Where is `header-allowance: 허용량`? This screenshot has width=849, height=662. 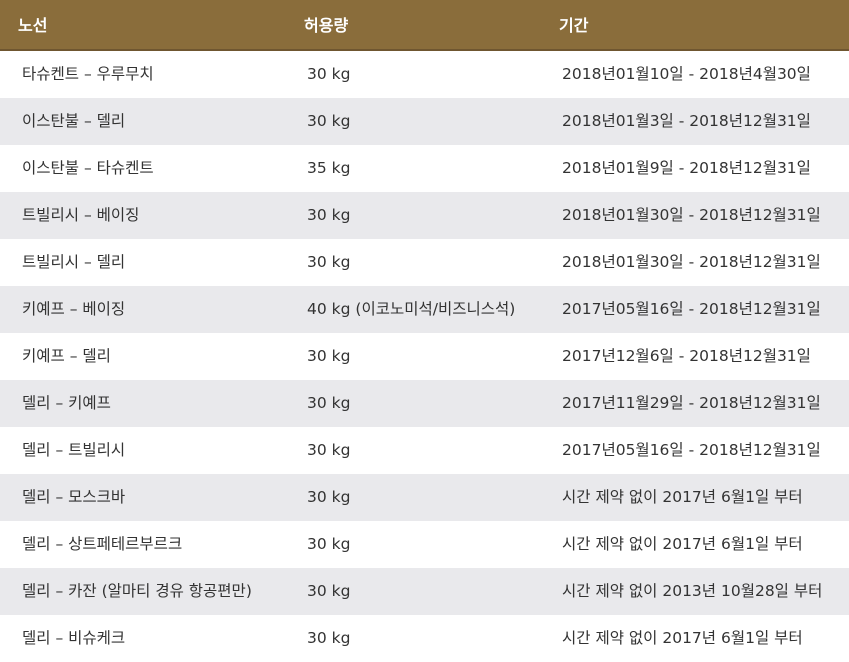
header-allowance: 허용량 is located at coordinates (326, 25).